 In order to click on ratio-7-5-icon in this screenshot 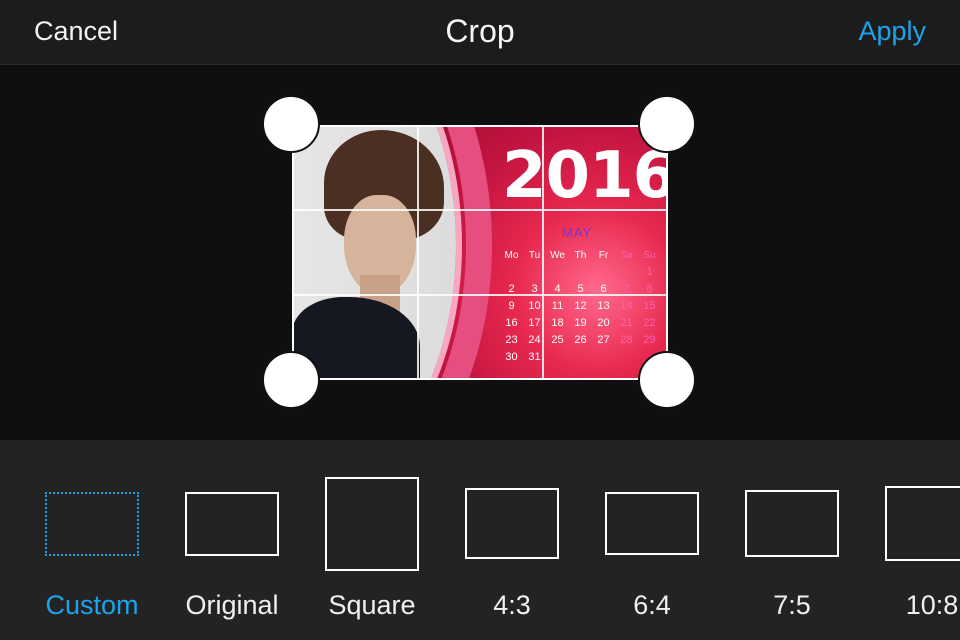, I will do `click(792, 523)`.